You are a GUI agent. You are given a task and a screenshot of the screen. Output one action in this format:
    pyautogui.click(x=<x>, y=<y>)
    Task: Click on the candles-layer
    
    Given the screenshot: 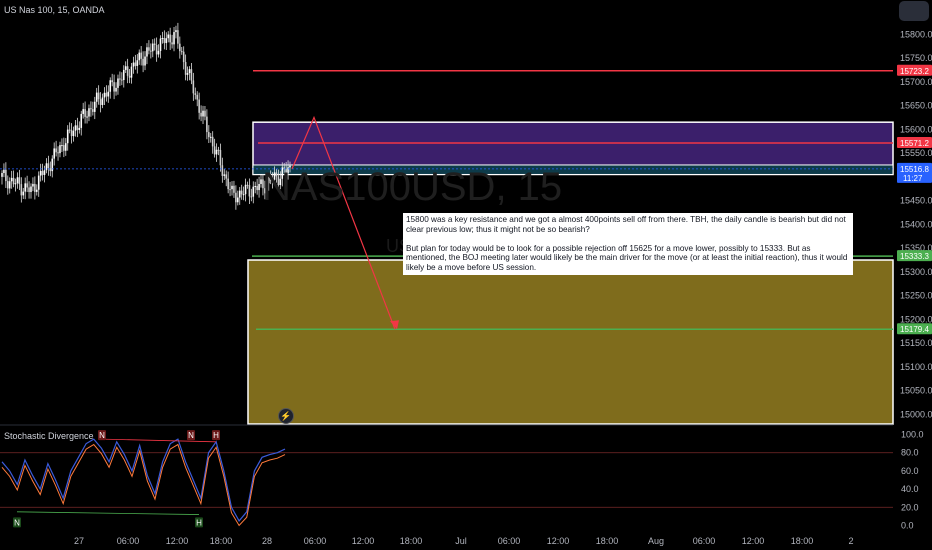 What is the action you would take?
    pyautogui.click(x=146, y=116)
    